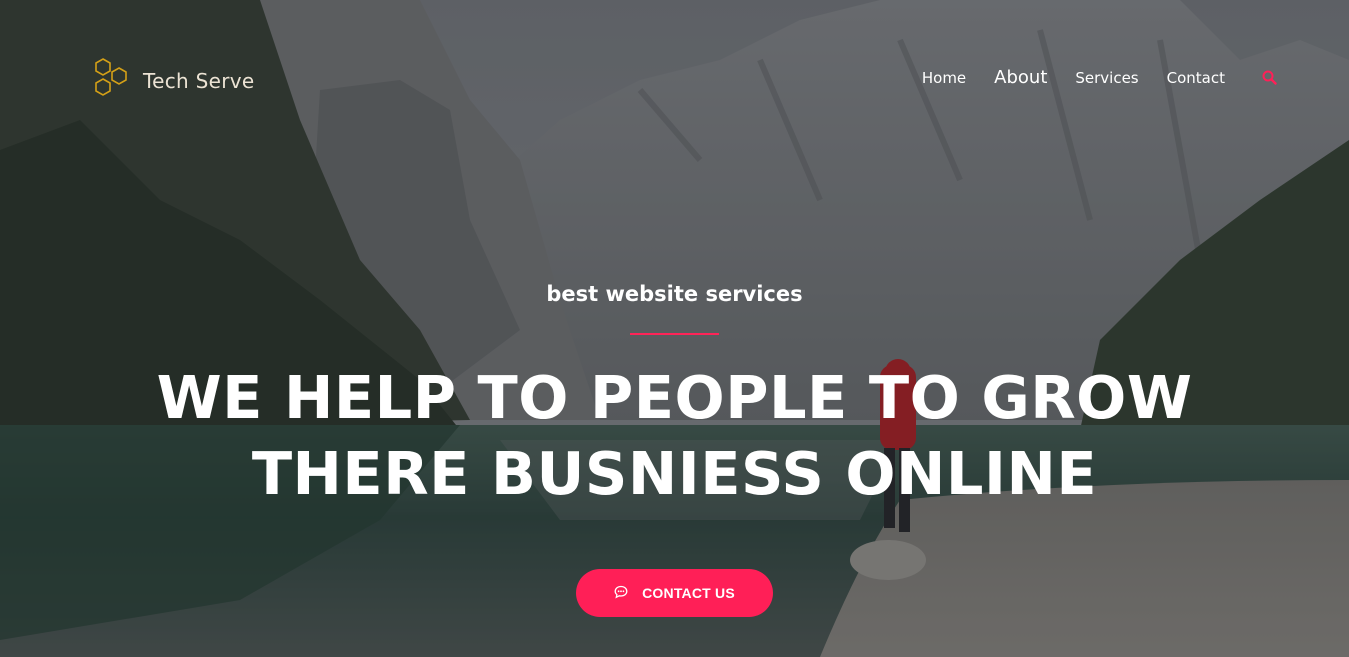 Image resolution: width=1349 pixels, height=657 pixels. I want to click on subtitle-divider, so click(674, 334).